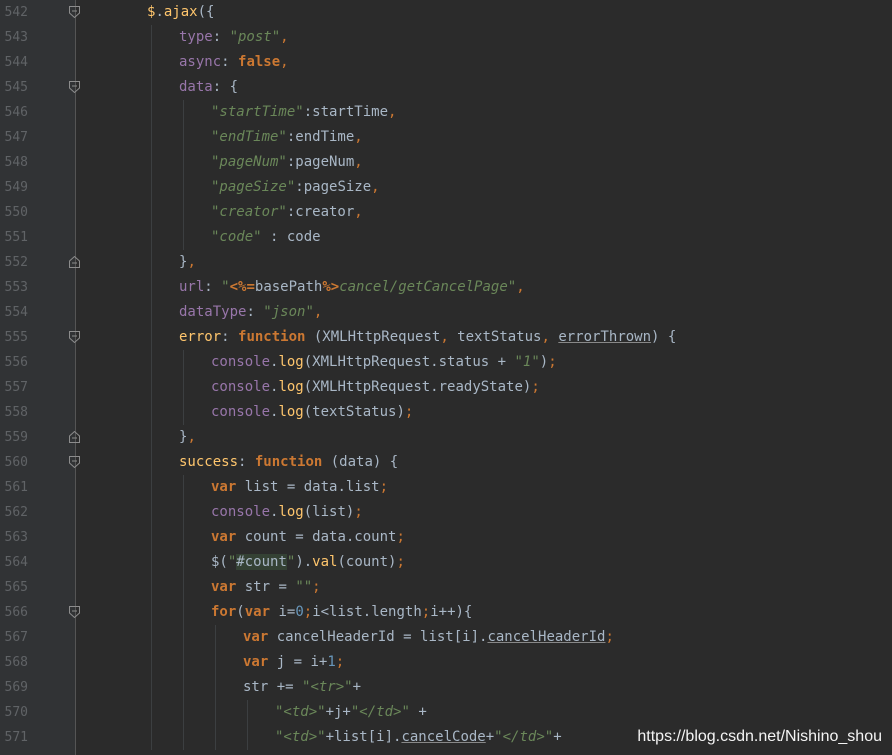 This screenshot has height=755, width=892. What do you see at coordinates (209, 462) in the screenshot?
I see `code-token: success` at bounding box center [209, 462].